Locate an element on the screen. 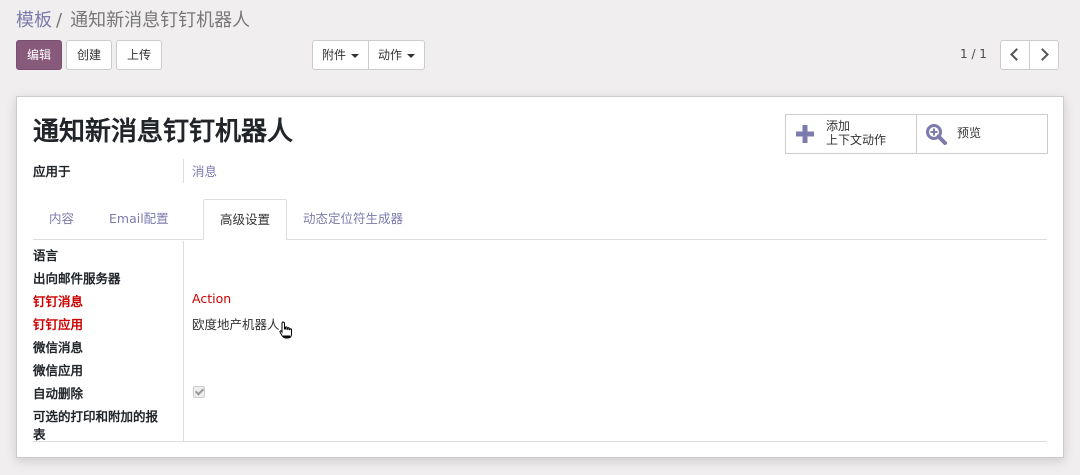  create-button: 创建 is located at coordinates (89, 55).